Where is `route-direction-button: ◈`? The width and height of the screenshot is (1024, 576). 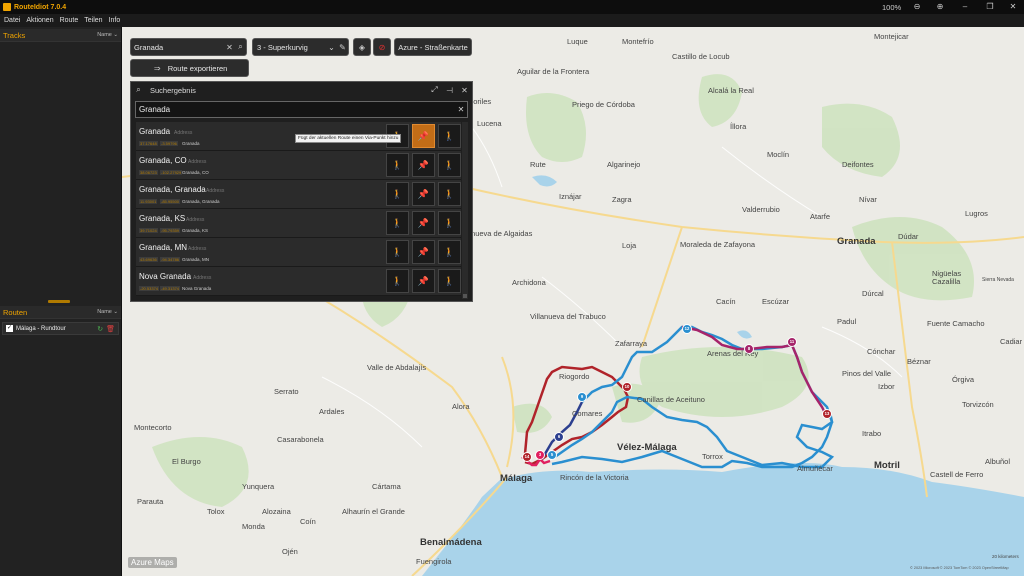 route-direction-button: ◈ is located at coordinates (362, 47).